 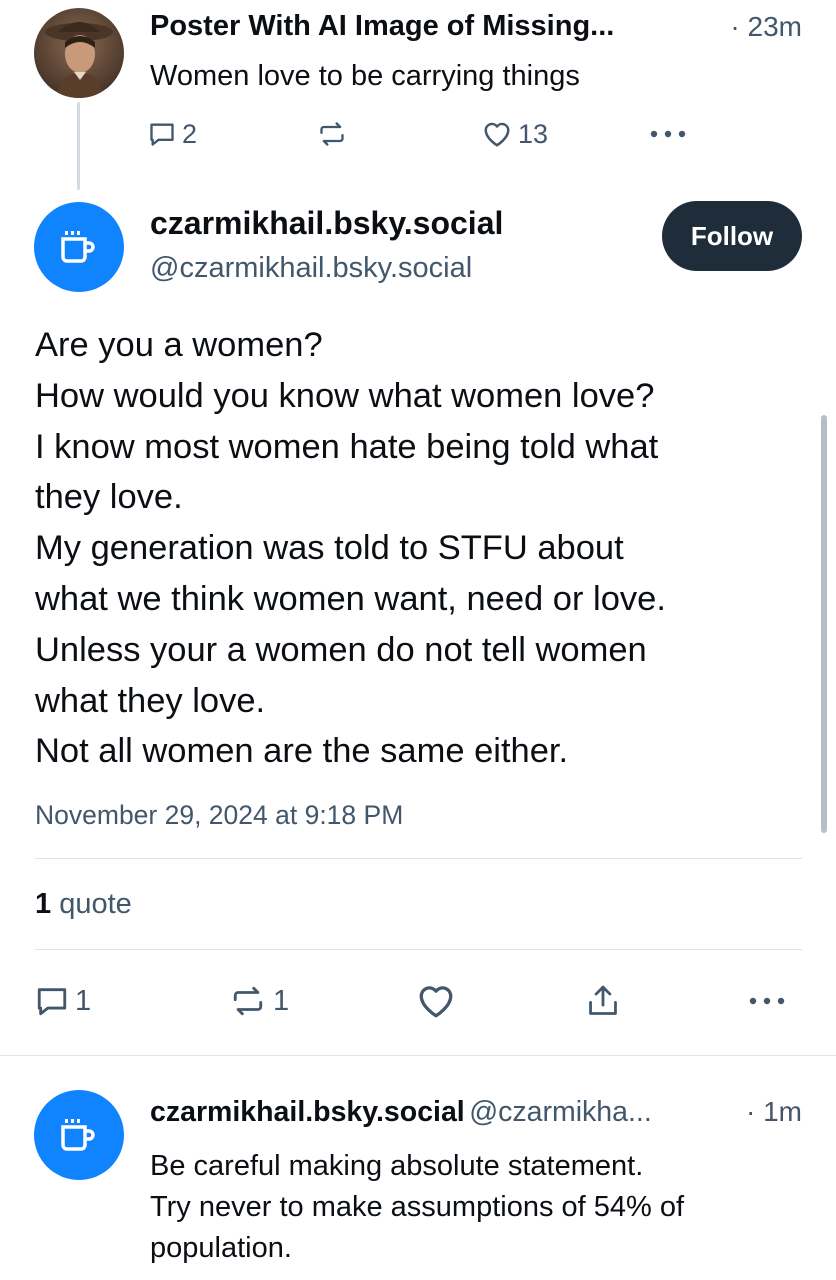 What do you see at coordinates (311, 268) in the screenshot?
I see `main-author-handle: @czarmikhail.bsky.social` at bounding box center [311, 268].